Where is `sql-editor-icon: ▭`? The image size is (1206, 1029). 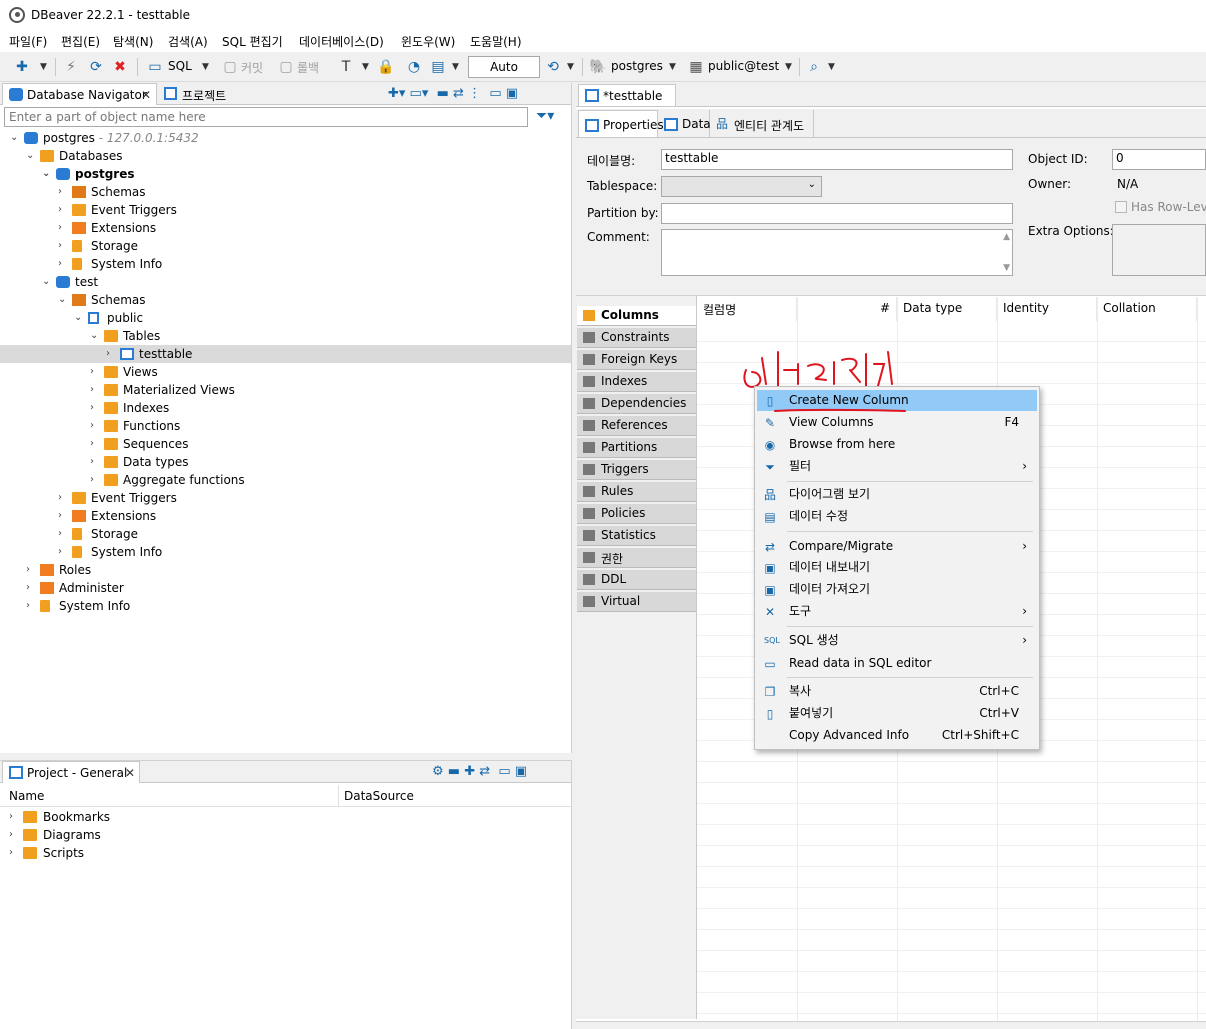 sql-editor-icon: ▭ is located at coordinates (155, 67).